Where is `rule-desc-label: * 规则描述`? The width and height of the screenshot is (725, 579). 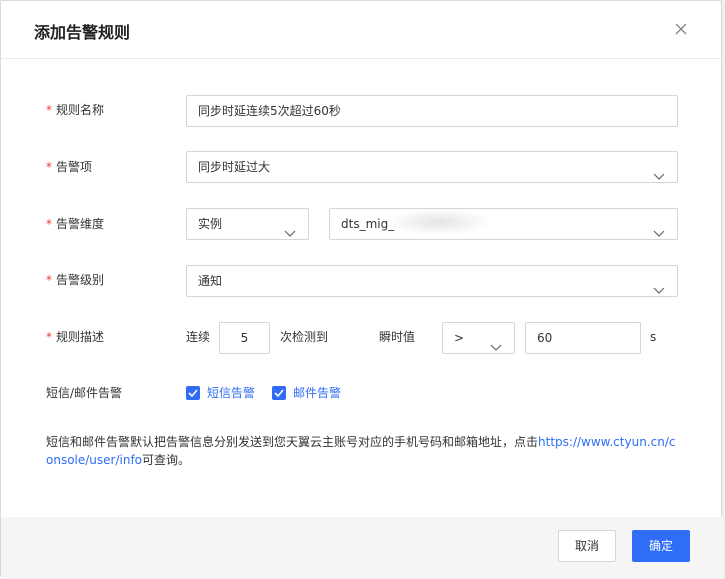 rule-desc-label: * 规则描述 is located at coordinates (75, 337).